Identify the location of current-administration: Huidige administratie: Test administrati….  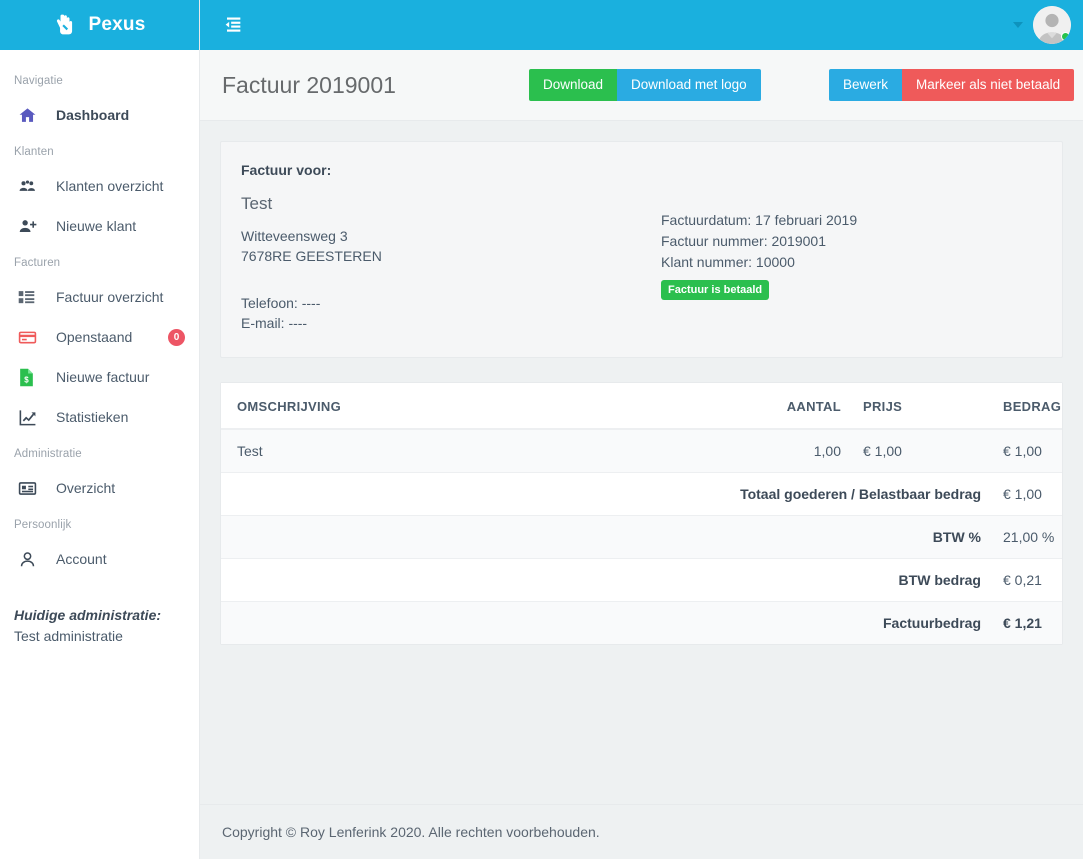
(99, 613).